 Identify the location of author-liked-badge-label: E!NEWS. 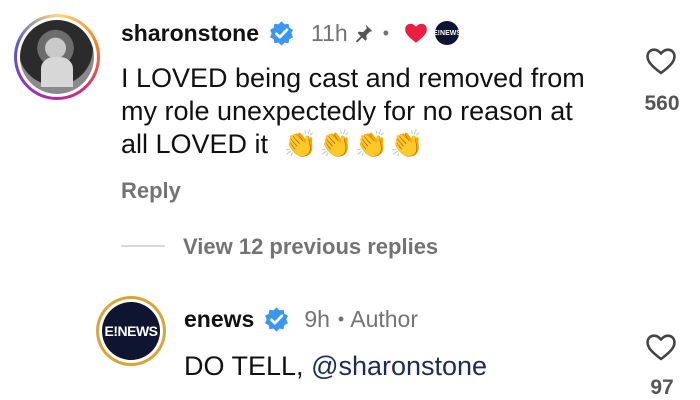
(447, 33).